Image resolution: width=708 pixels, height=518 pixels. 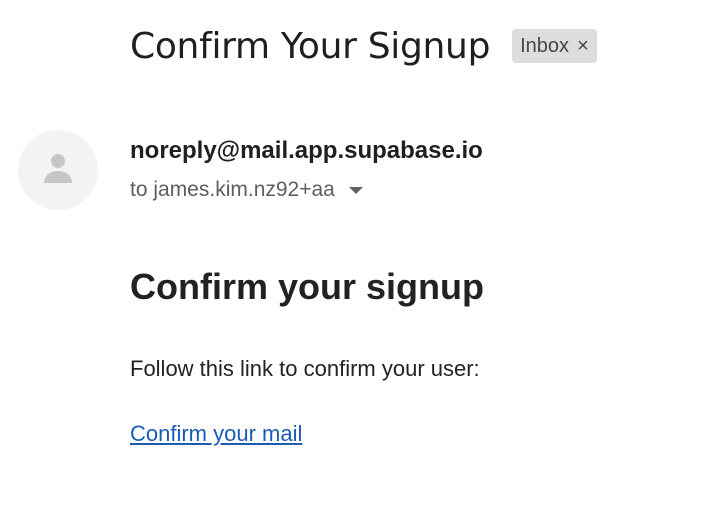 I want to click on recipient-row: to james.kim.nz92+aa, so click(x=246, y=190).